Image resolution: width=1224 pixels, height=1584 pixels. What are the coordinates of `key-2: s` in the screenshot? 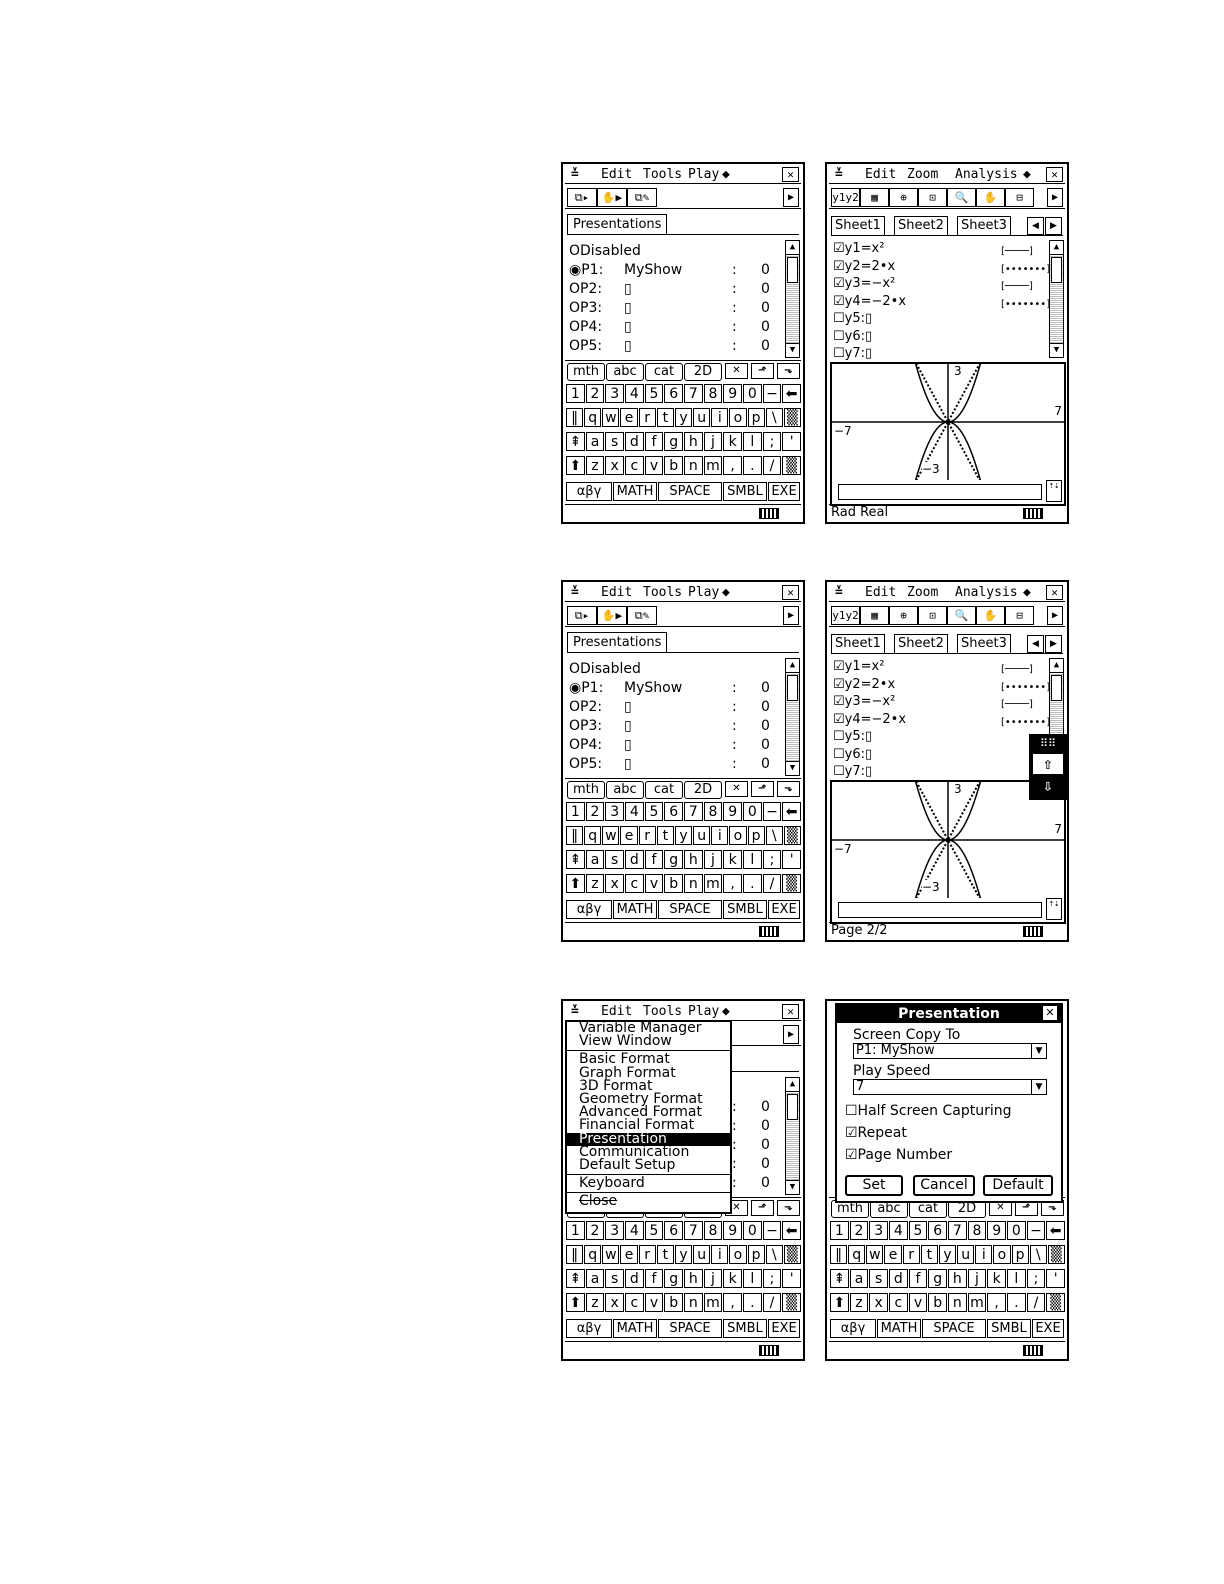 It's located at (878, 1278).